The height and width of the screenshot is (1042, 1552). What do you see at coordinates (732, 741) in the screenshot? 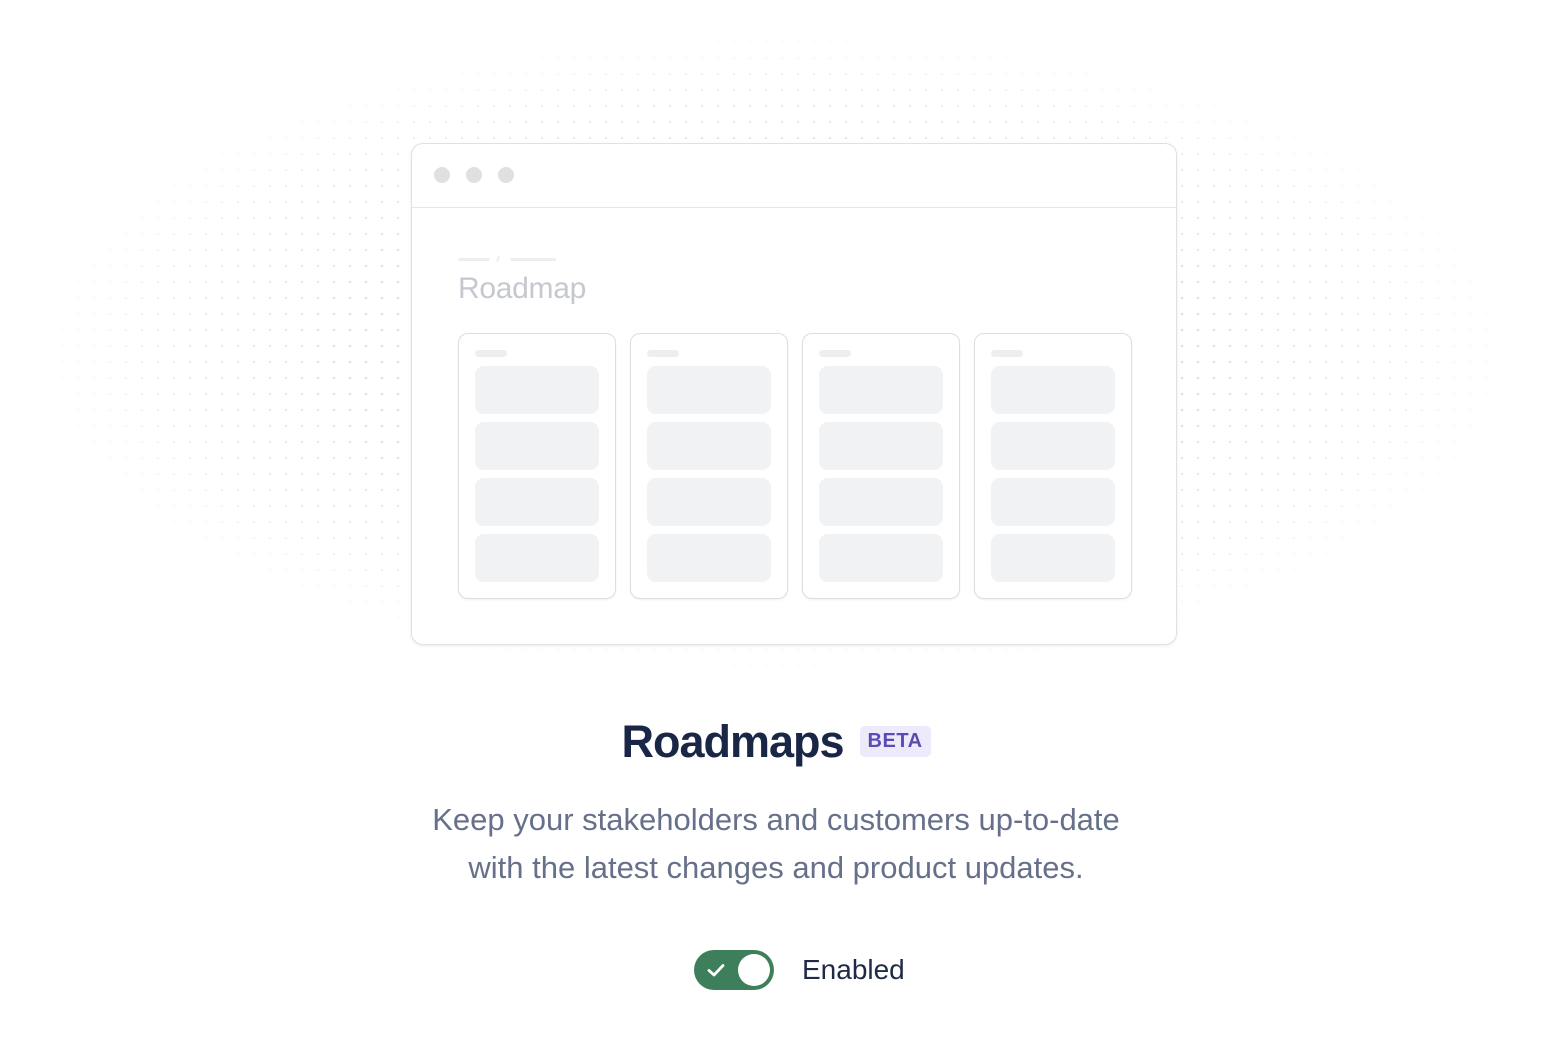
I see `feature-title: Roadmaps` at bounding box center [732, 741].